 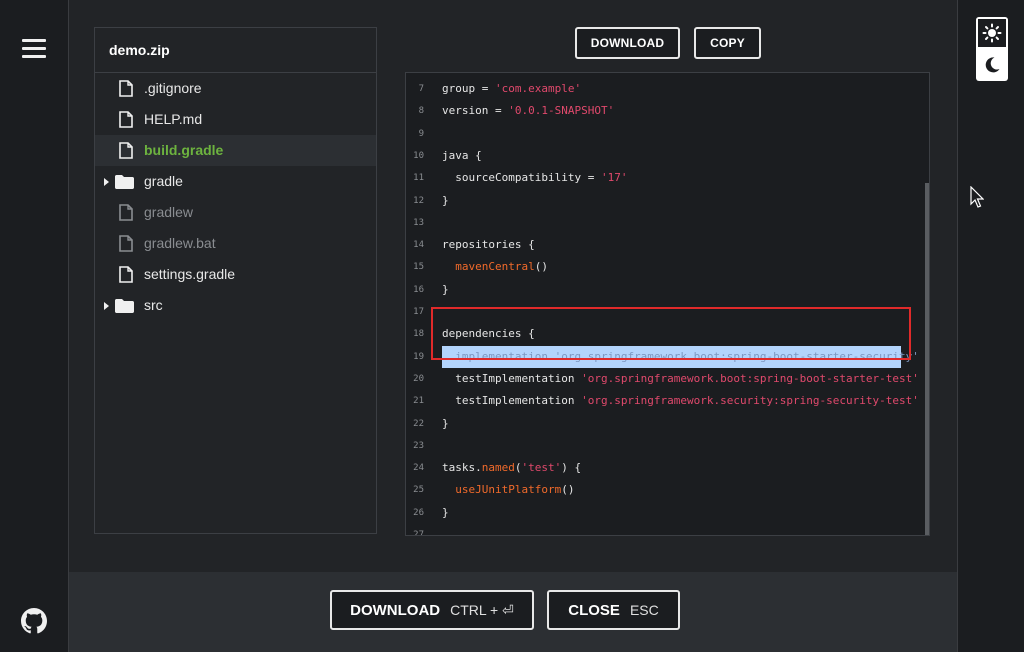 I want to click on code-line: 26}, so click(x=666, y=513).